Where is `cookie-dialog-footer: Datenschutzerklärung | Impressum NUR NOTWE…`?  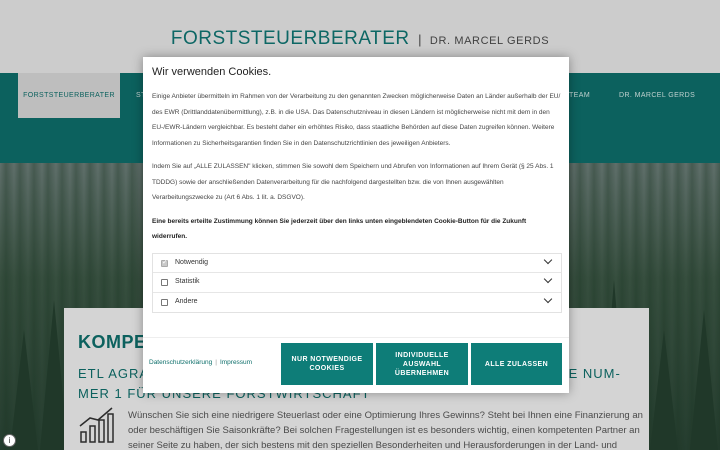 cookie-dialog-footer: Datenschutzerklärung | Impressum NUR NOTWE… is located at coordinates (356, 365).